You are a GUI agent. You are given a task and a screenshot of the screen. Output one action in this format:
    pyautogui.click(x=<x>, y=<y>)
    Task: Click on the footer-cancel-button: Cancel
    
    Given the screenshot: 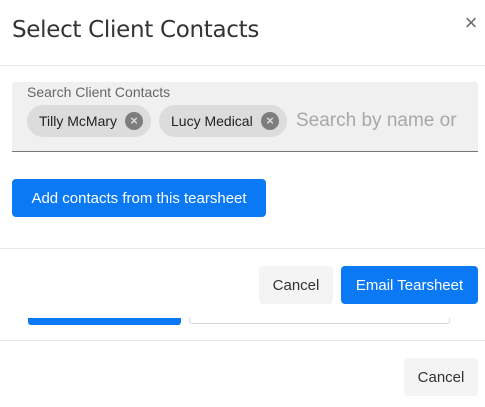 What is the action you would take?
    pyautogui.click(x=441, y=377)
    